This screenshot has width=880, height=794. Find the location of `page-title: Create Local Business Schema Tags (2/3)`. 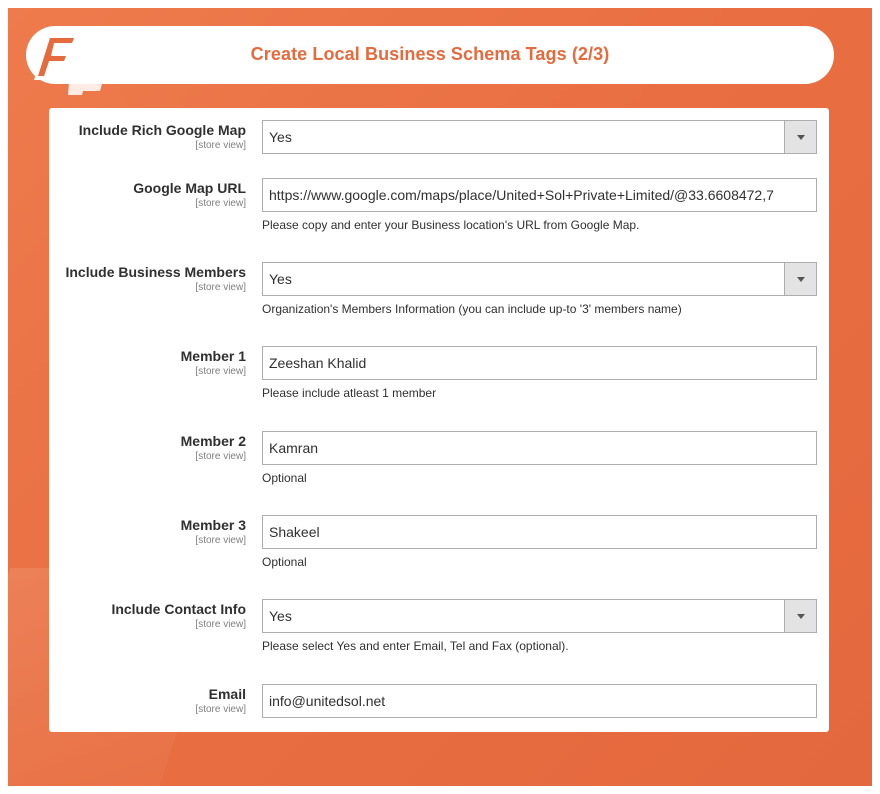

page-title: Create Local Business Schema Tags (2/3) is located at coordinates (430, 54).